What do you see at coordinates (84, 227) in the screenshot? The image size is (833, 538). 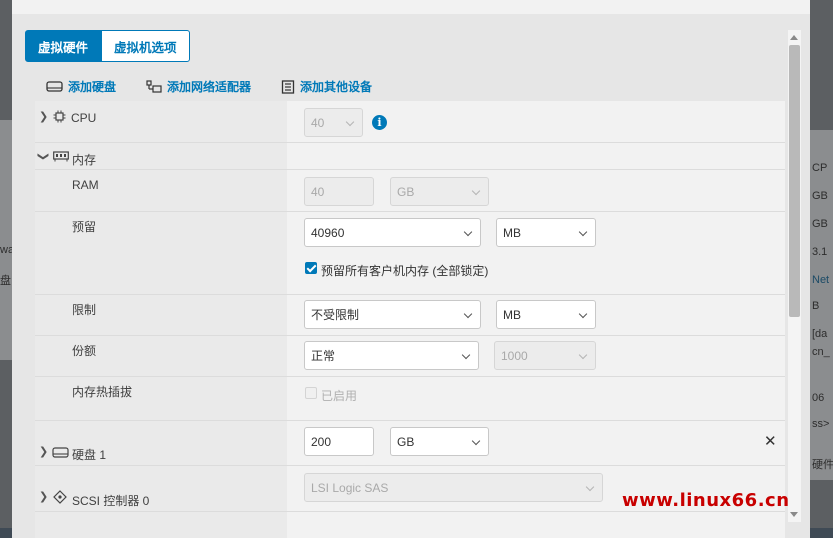 I see `reservation-label: 预留` at bounding box center [84, 227].